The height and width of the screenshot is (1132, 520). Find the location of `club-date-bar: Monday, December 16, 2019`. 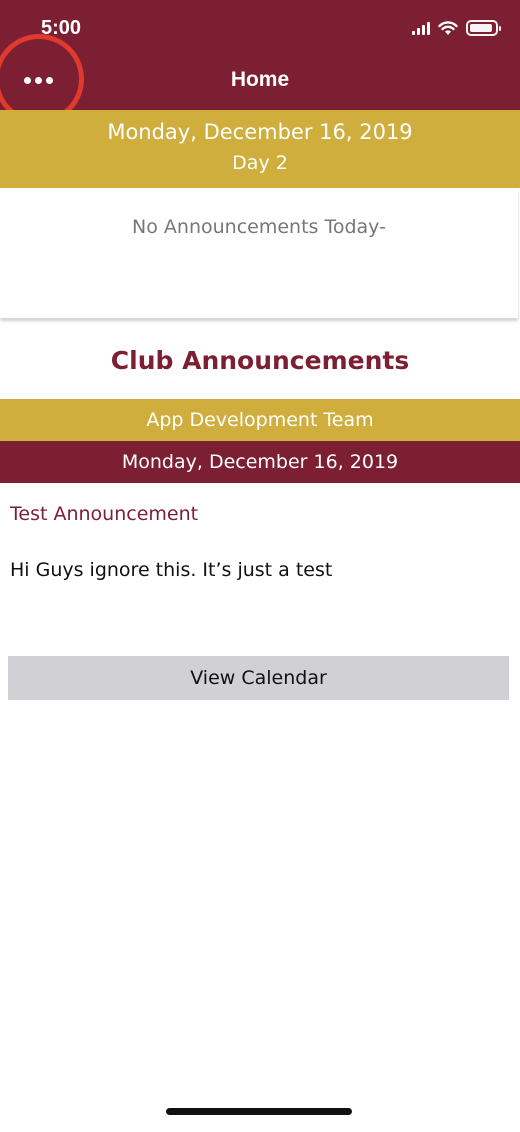

club-date-bar: Monday, December 16, 2019 is located at coordinates (260, 462).